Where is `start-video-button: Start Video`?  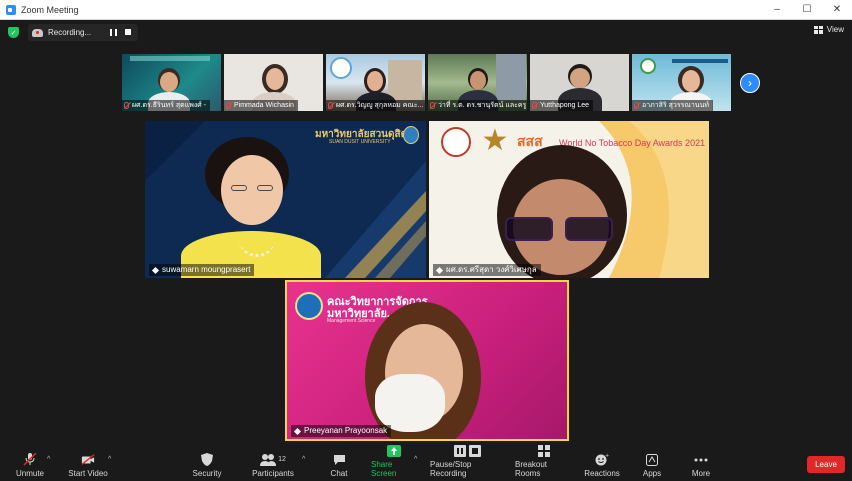
start-video-button: Start Video is located at coordinates (88, 465).